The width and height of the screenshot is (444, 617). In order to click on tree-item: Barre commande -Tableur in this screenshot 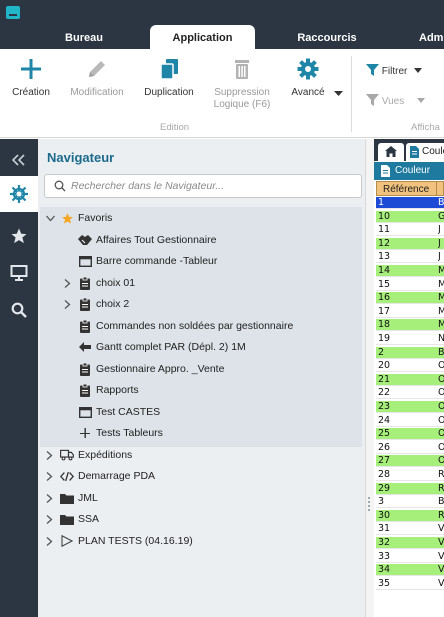, I will do `click(147, 261)`.